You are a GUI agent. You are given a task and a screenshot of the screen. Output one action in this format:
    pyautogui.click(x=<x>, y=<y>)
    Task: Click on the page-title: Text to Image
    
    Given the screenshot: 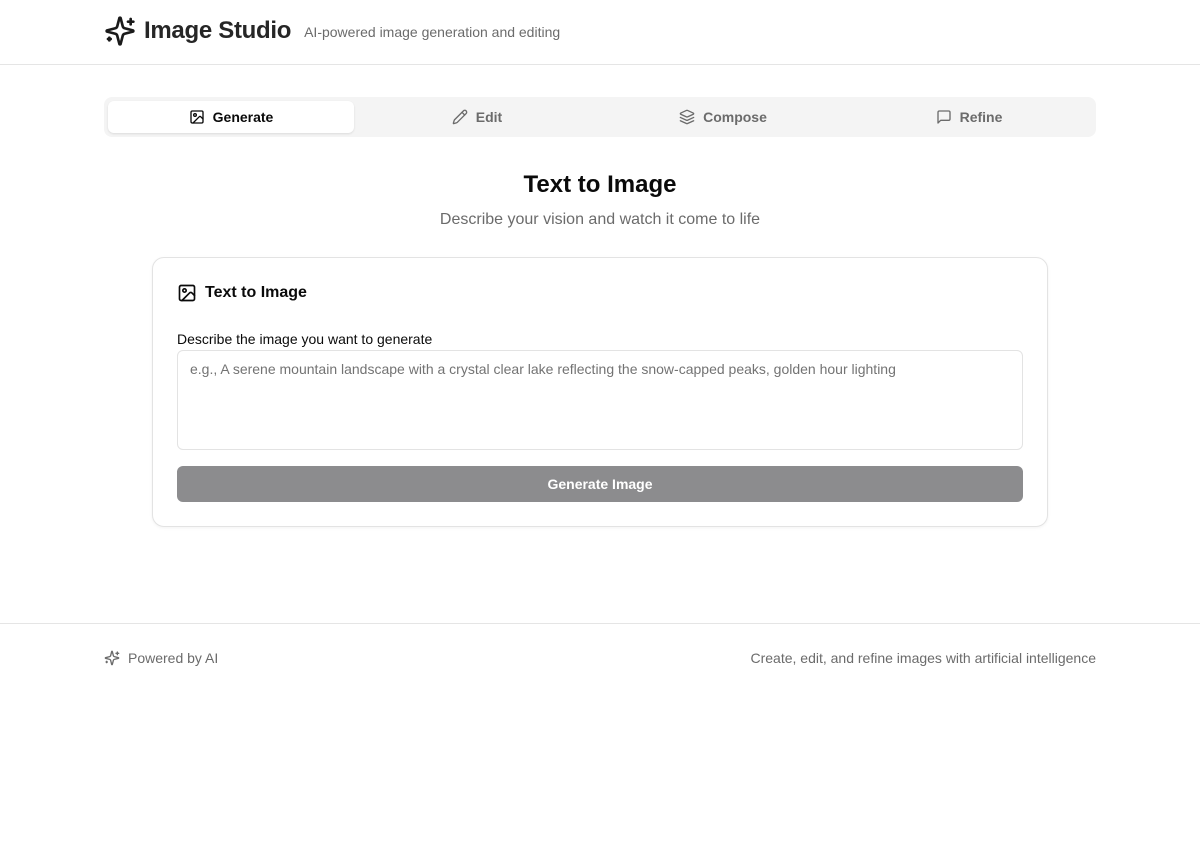 What is the action you would take?
    pyautogui.click(x=600, y=184)
    